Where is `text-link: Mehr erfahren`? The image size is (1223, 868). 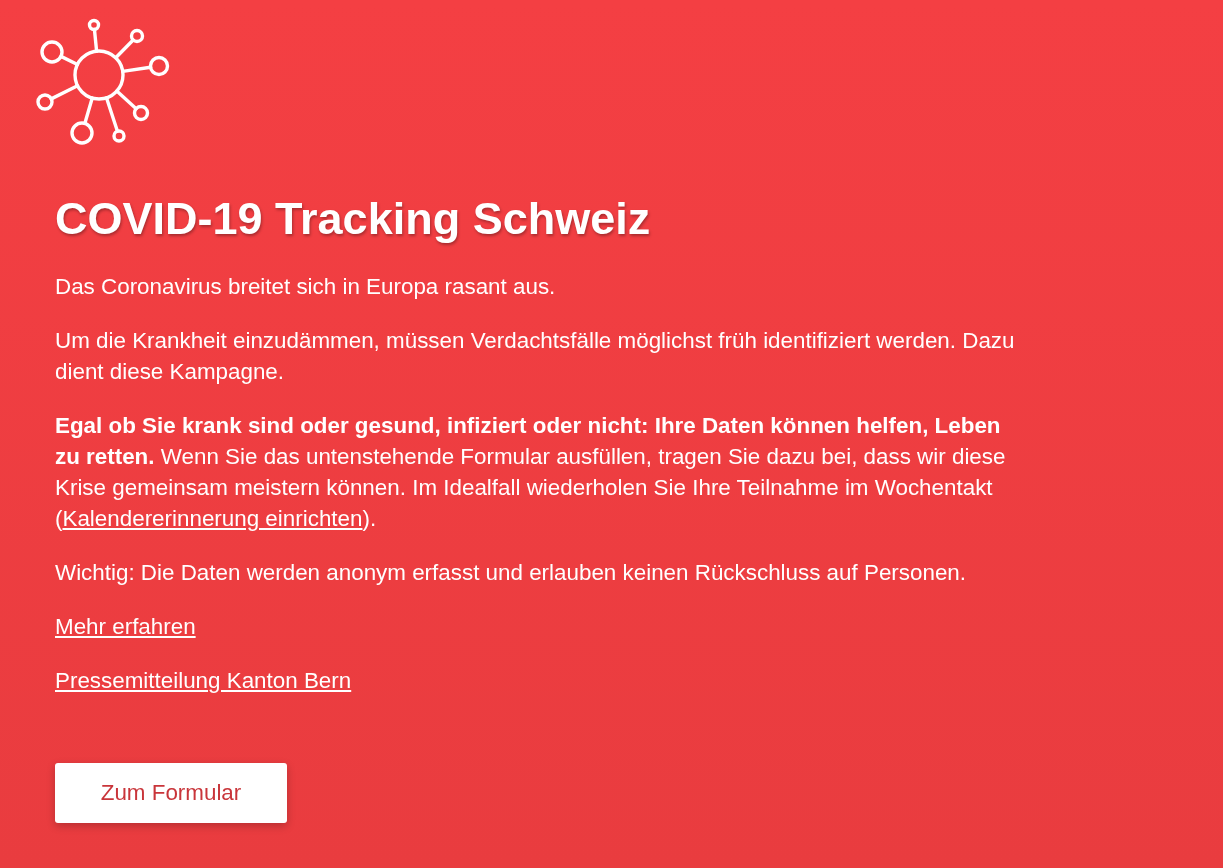
text-link: Mehr erfahren is located at coordinates (125, 626).